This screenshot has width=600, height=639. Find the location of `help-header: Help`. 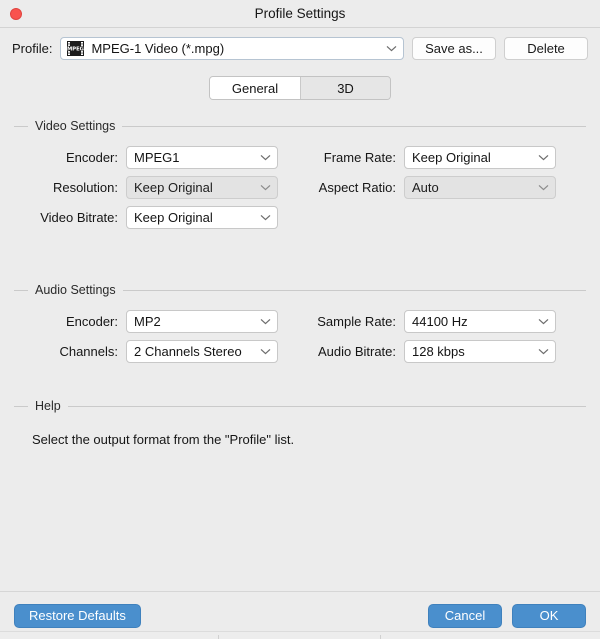

help-header: Help is located at coordinates (300, 406).